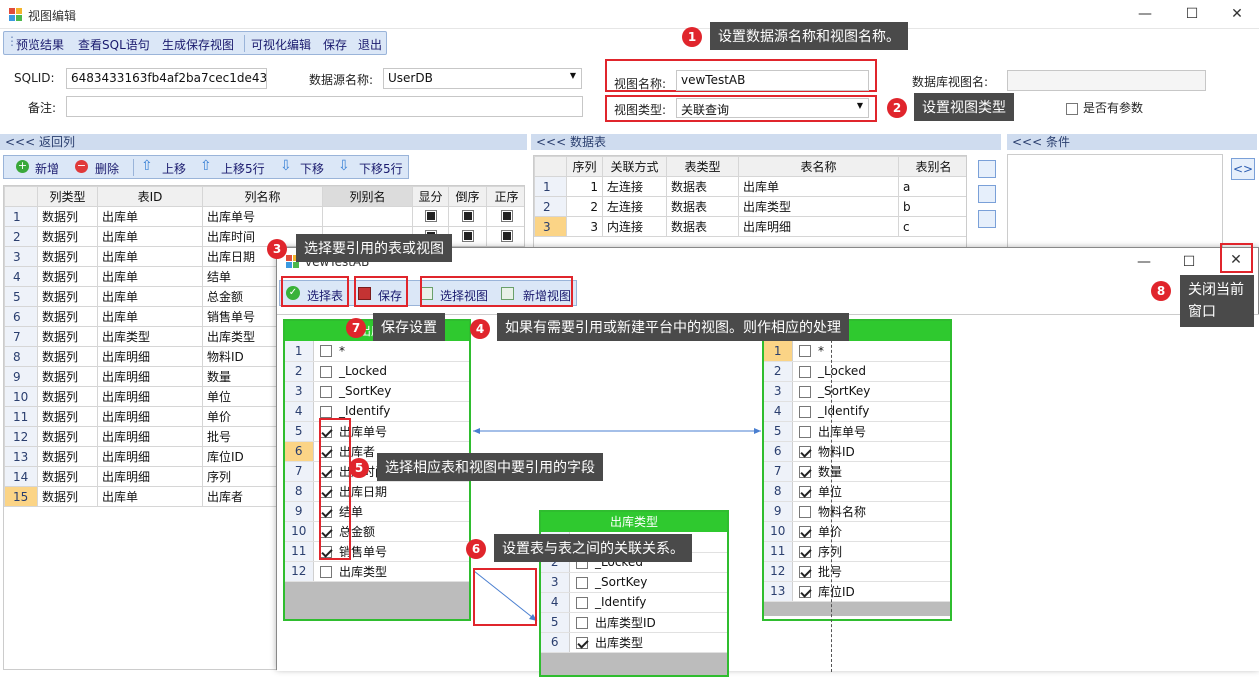 The image size is (1259, 677). I want to click on datasource-select: UserDB▼, so click(482, 78).